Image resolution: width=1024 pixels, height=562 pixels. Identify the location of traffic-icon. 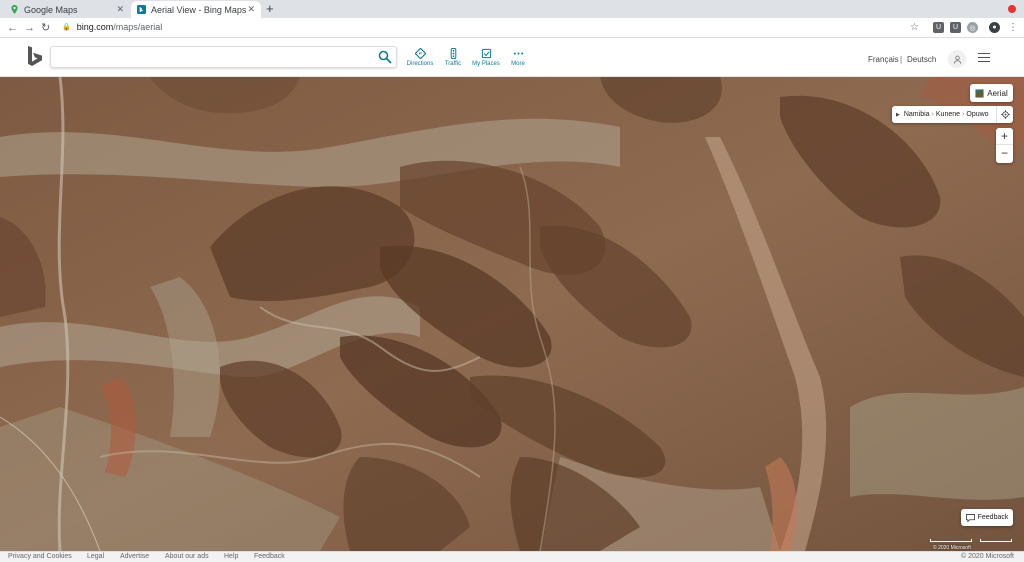
(453, 53).